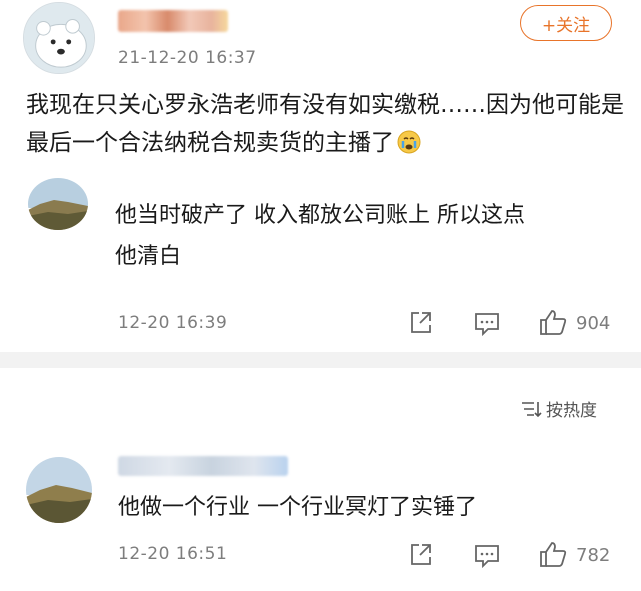 The height and width of the screenshot is (591, 641). I want to click on comment-timestamp: 21-12-20 16:37, so click(187, 58).